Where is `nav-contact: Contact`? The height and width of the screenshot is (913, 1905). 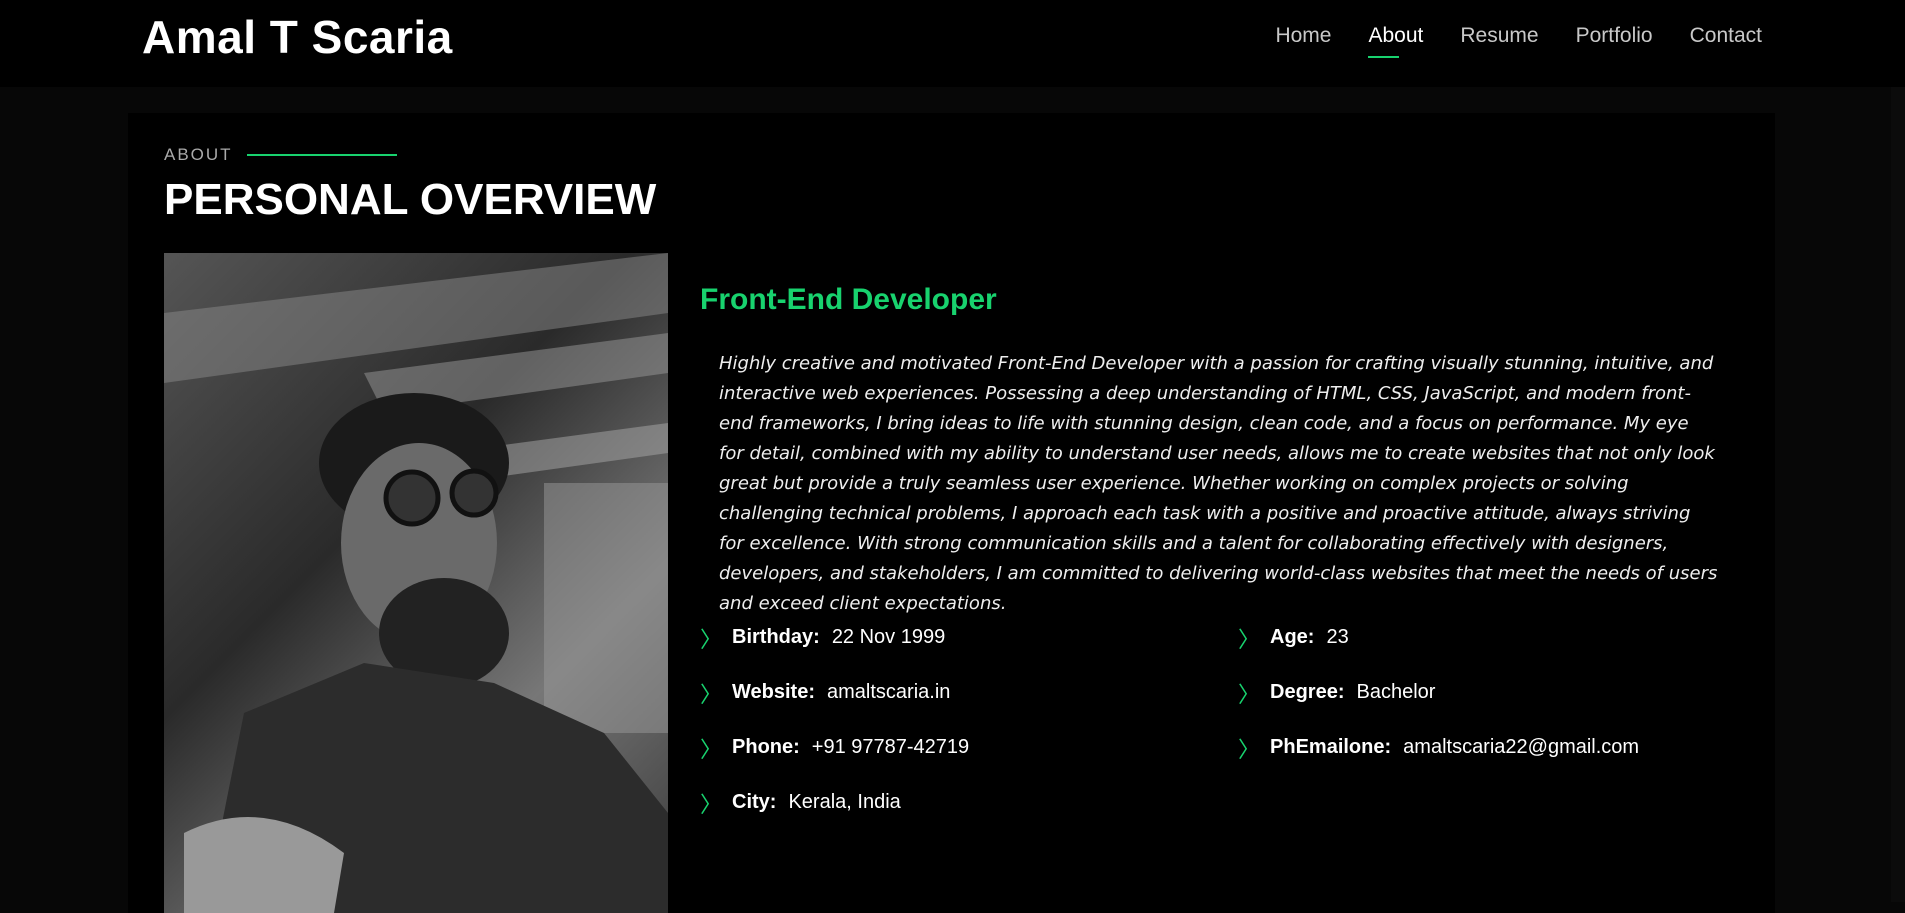 nav-contact: Contact is located at coordinates (1726, 41).